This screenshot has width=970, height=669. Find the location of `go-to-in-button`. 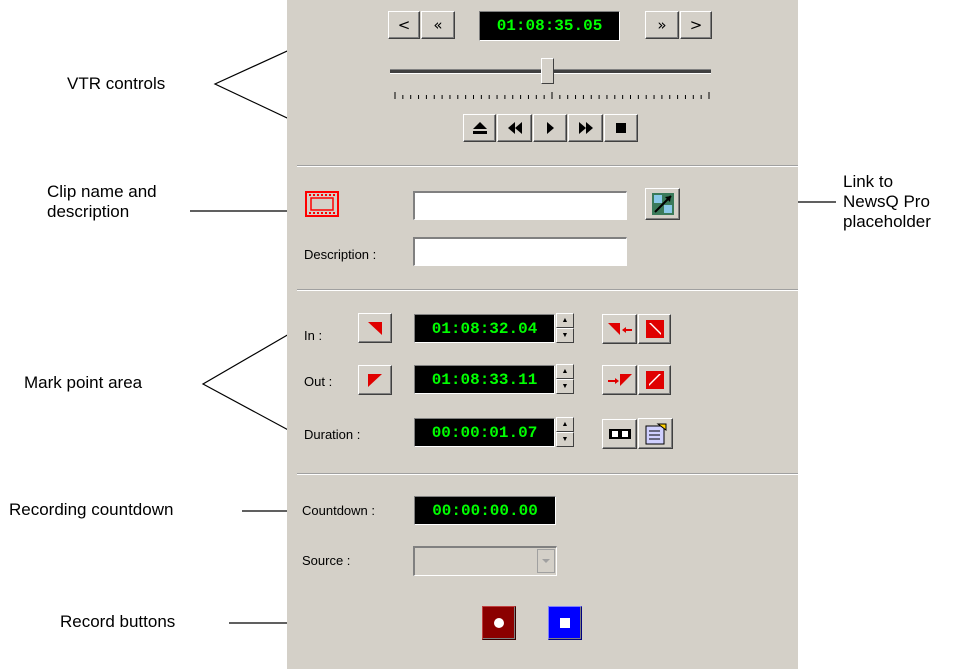

go-to-in-button is located at coordinates (619, 329).